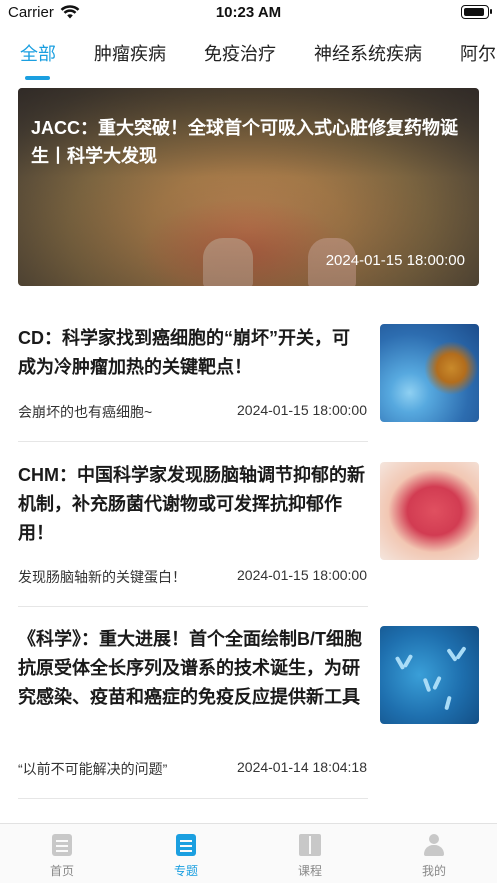 The height and width of the screenshot is (883, 497). Describe the element at coordinates (429, 373) in the screenshot. I see `cancer-cells-image` at that location.